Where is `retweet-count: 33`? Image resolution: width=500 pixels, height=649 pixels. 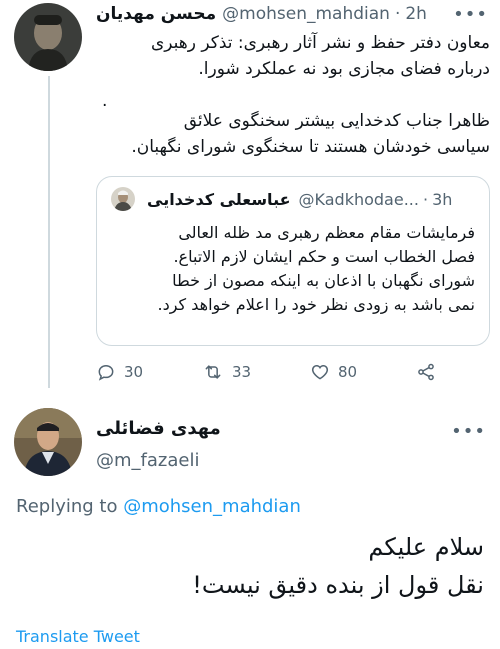 retweet-count: 33 is located at coordinates (242, 372).